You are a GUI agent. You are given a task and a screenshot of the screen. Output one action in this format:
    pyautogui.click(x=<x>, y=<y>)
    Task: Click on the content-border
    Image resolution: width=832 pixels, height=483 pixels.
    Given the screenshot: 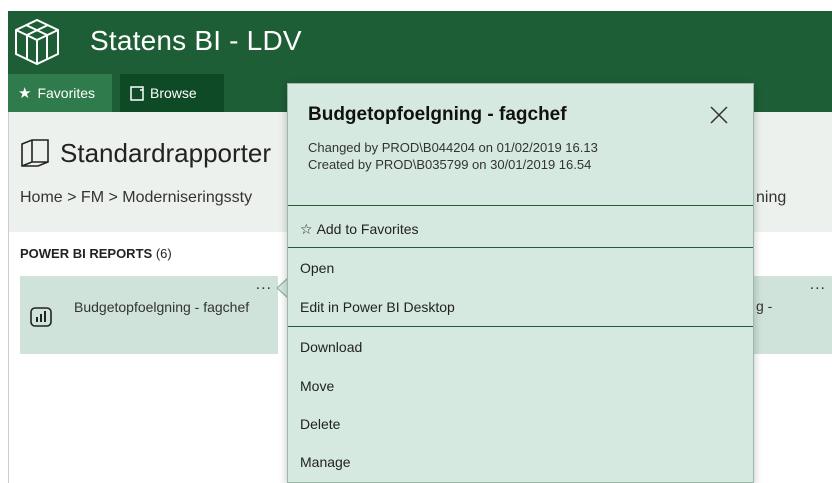 What is the action you would take?
    pyautogui.click(x=8, y=297)
    